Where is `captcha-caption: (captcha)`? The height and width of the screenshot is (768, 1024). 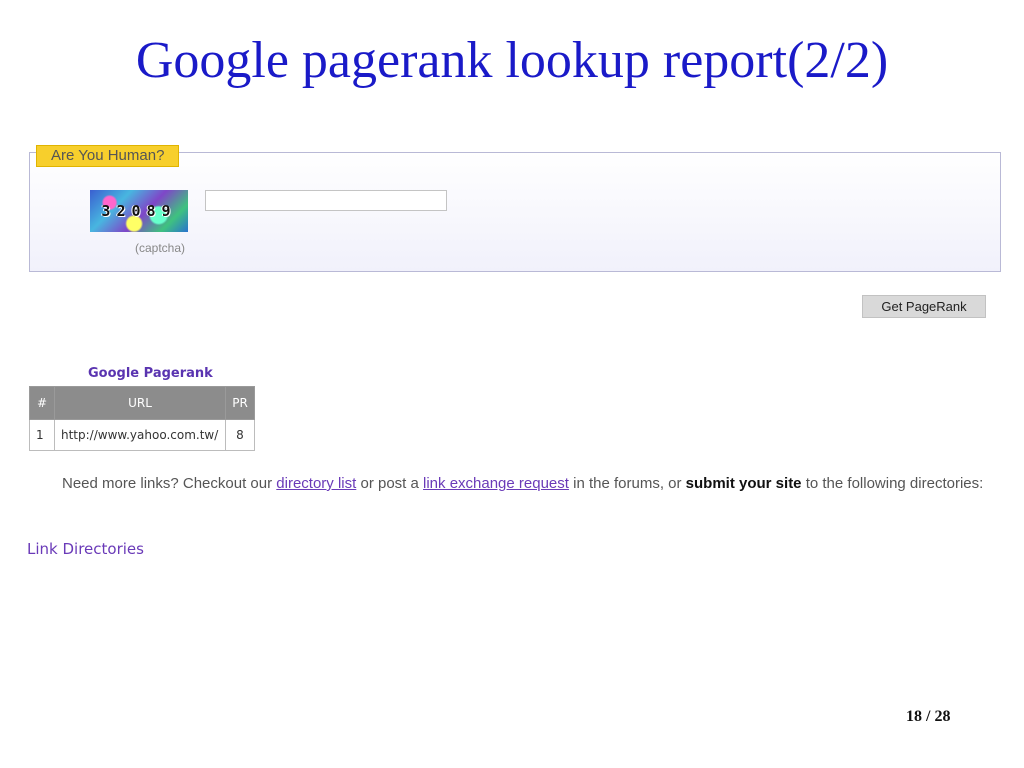 captcha-caption: (captcha) is located at coordinates (160, 248).